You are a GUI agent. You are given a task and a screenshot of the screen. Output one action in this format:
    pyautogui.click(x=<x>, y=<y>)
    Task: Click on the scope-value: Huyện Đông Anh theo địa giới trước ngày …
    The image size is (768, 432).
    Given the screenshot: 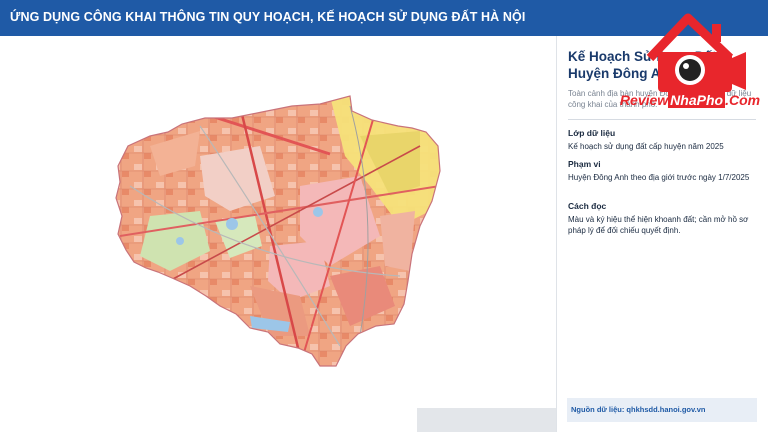 What is the action you would take?
    pyautogui.click(x=659, y=177)
    